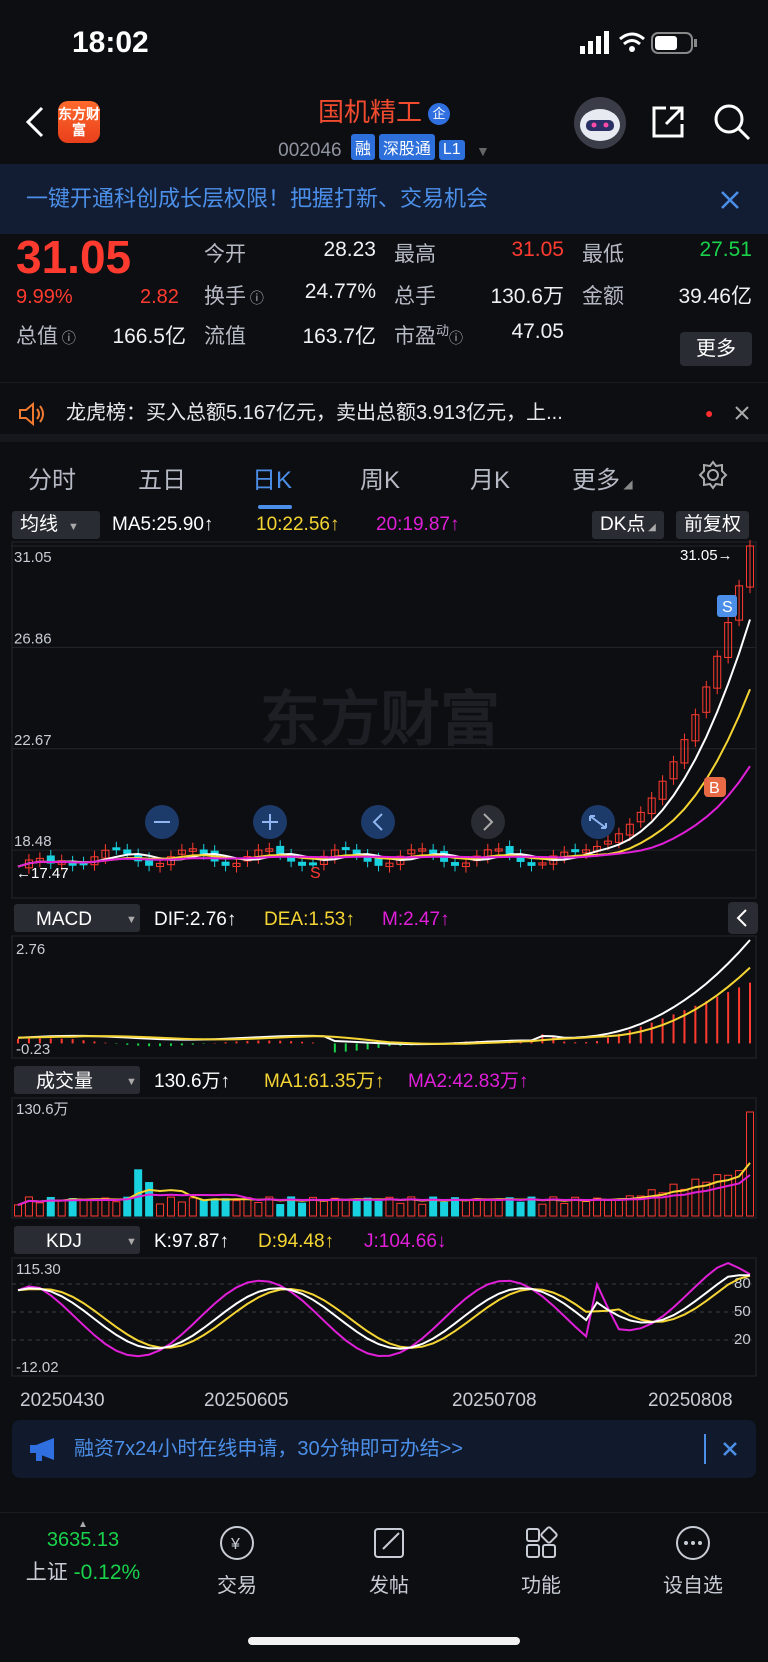  I want to click on tag-level: L1, so click(451, 150).